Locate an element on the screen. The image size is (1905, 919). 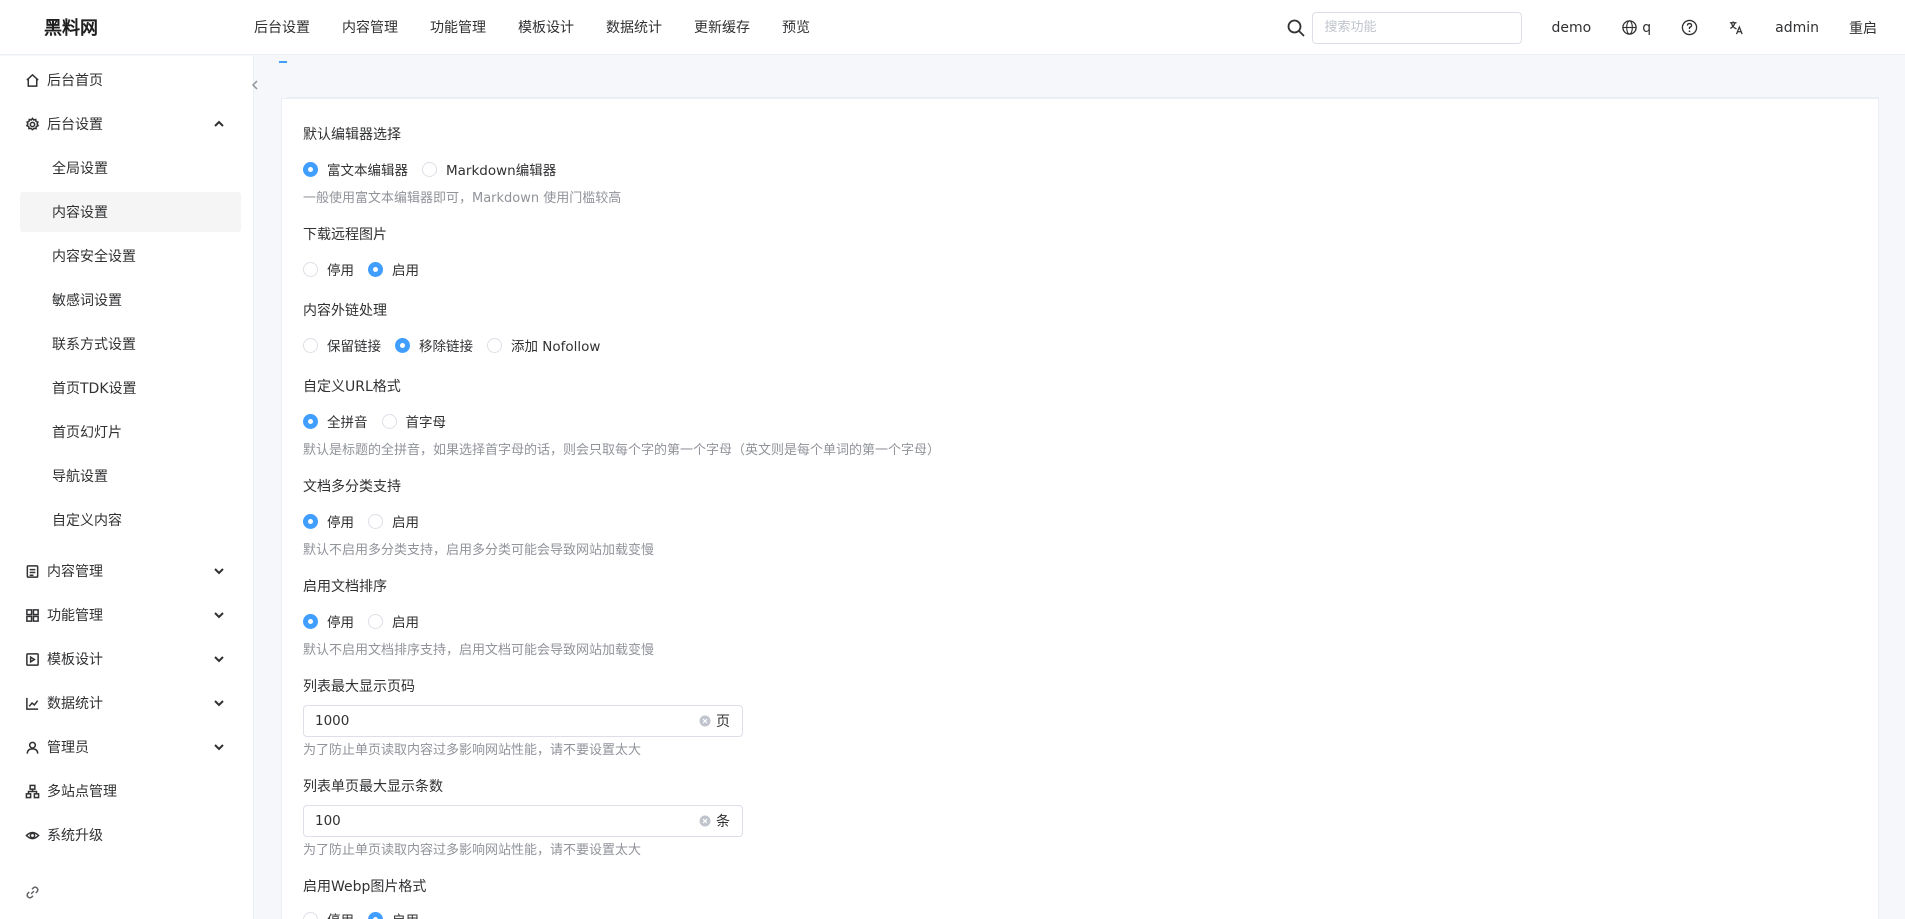
top-nav-template-design: 模板设计 is located at coordinates (546, 27).